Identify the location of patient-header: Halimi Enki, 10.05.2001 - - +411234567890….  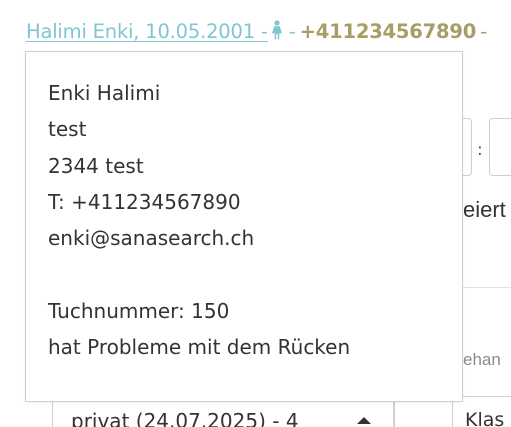
(256, 32).